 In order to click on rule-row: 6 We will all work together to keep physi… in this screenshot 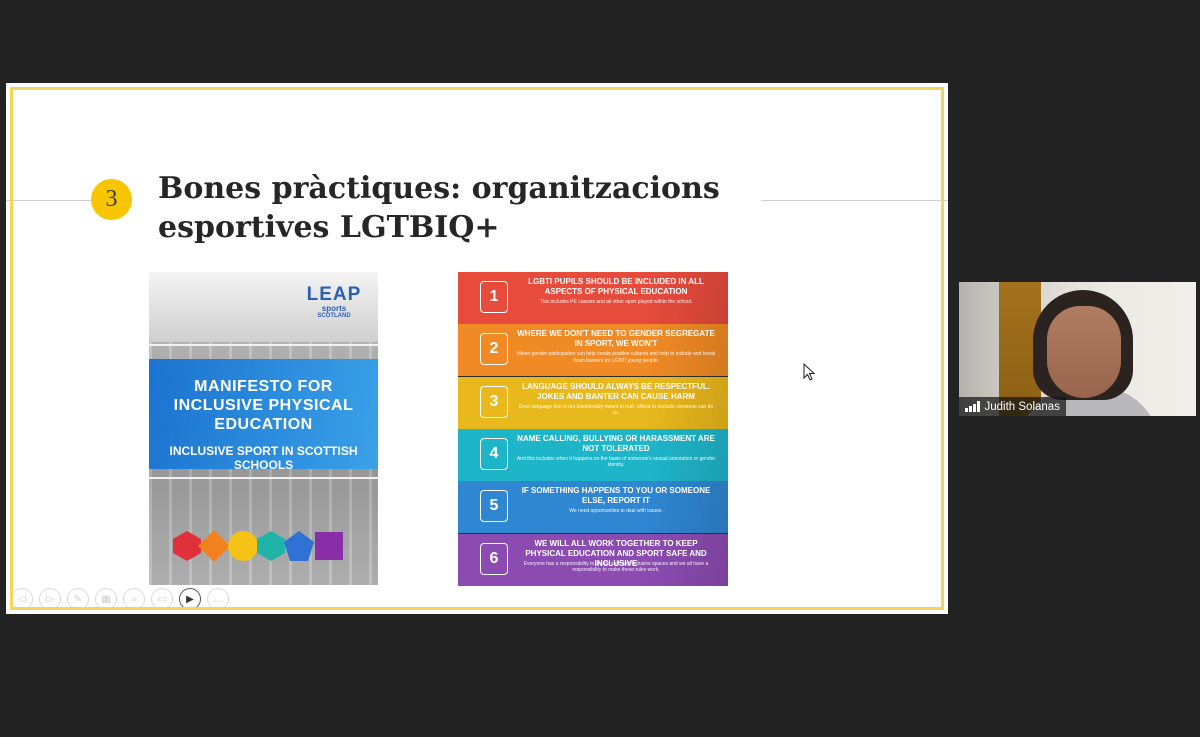, I will do `click(593, 559)`.